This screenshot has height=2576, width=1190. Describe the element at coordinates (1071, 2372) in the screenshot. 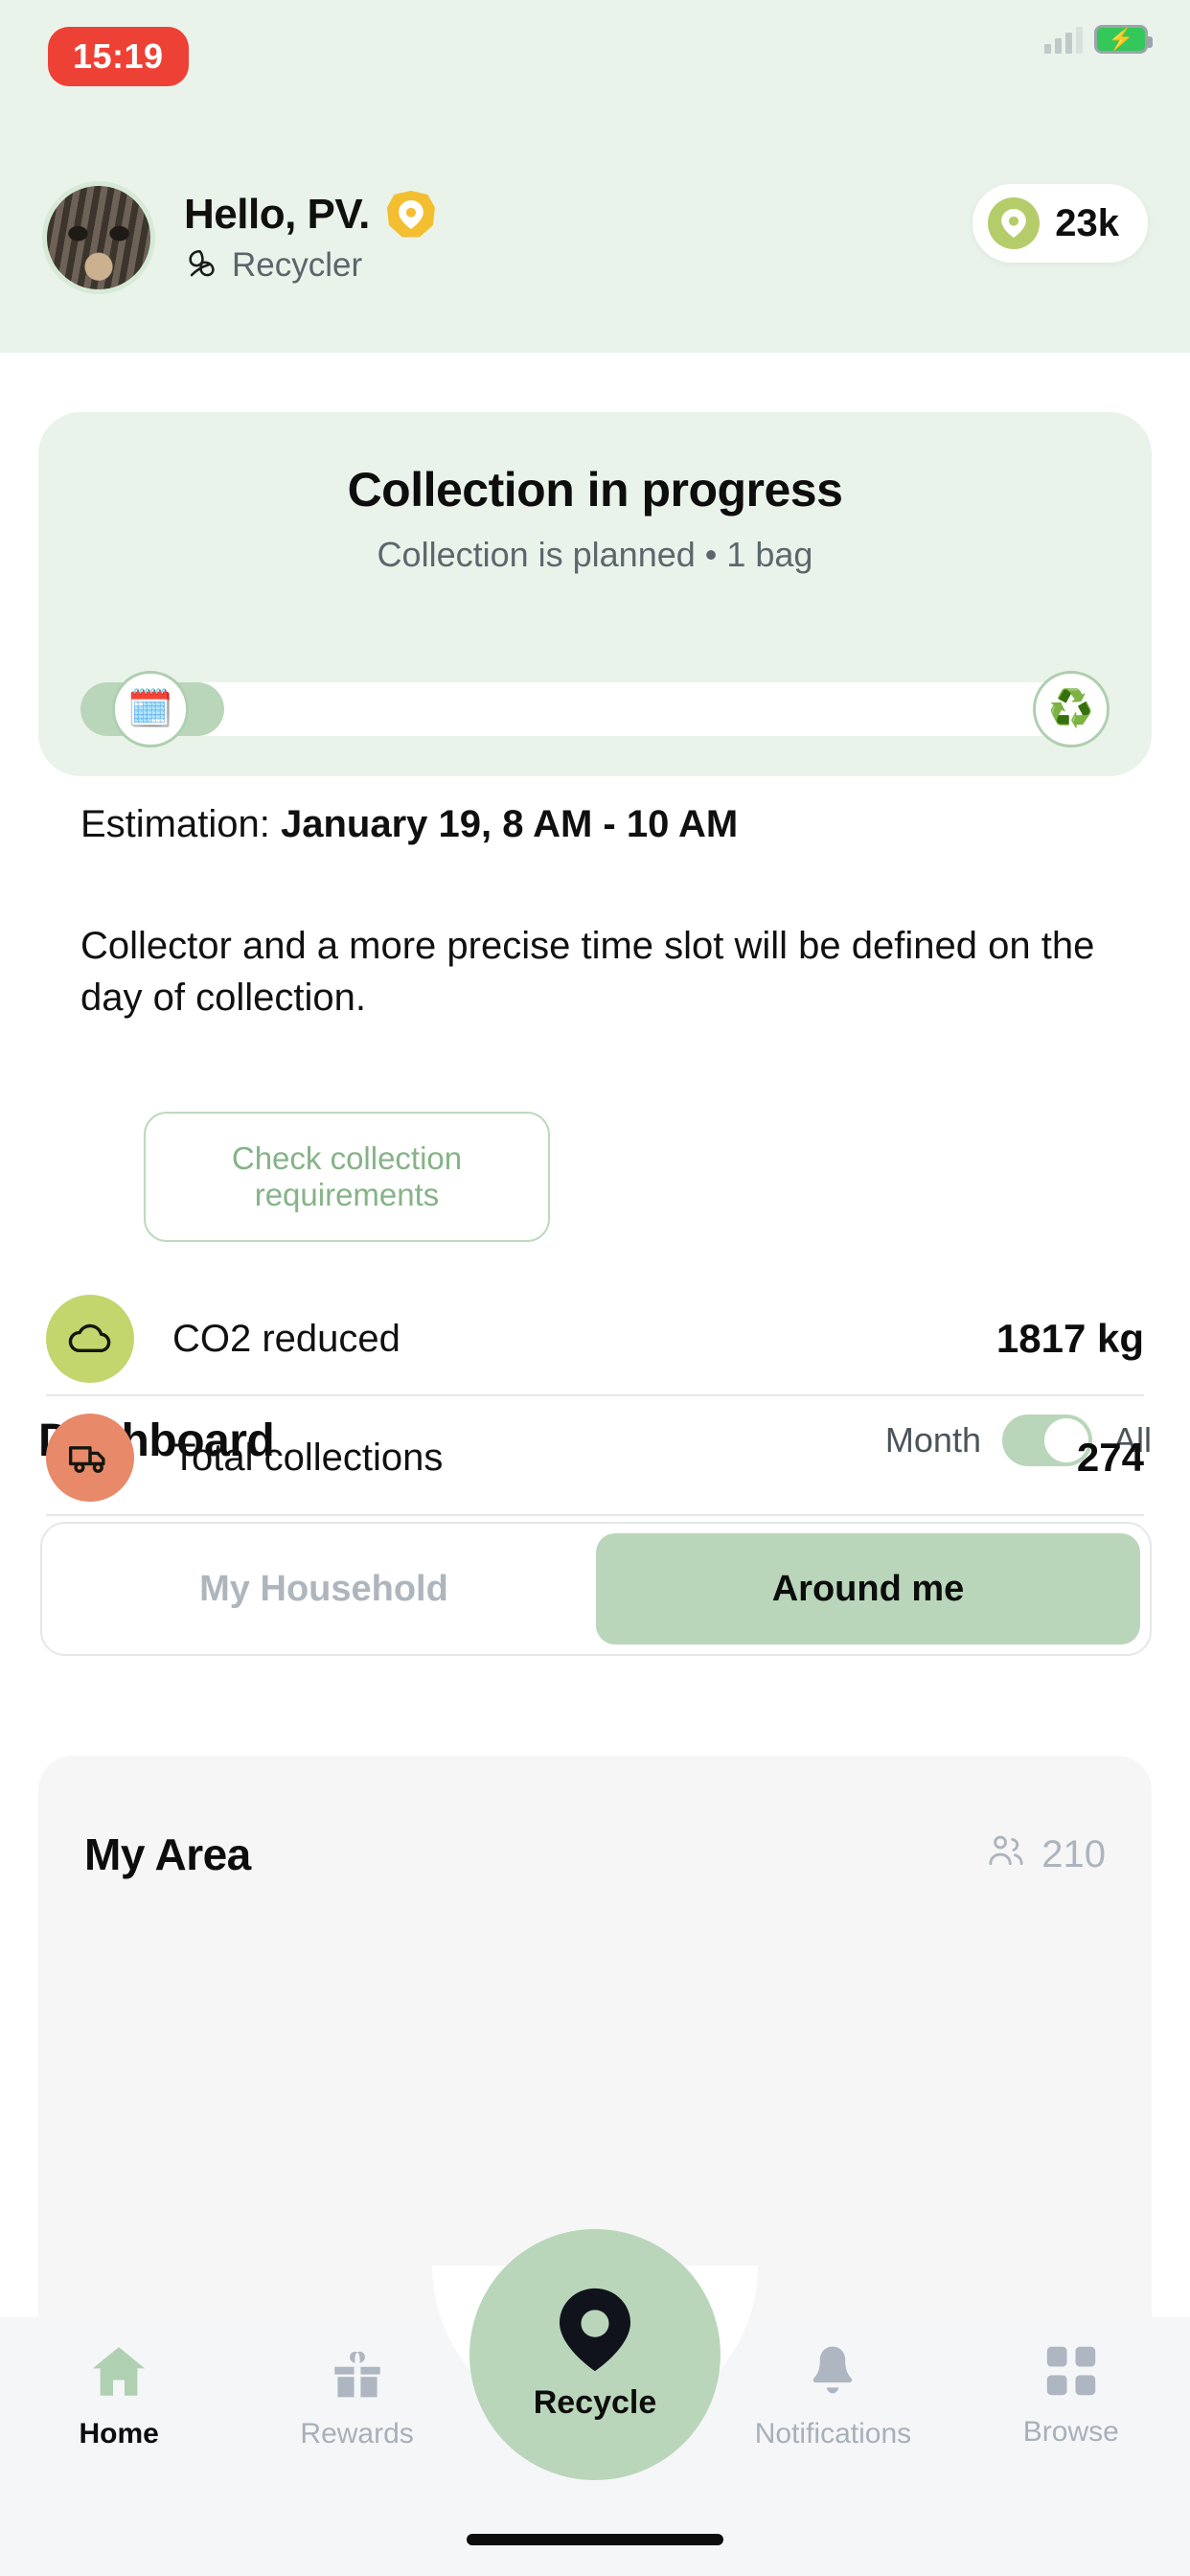

I see `grid-icon` at that location.